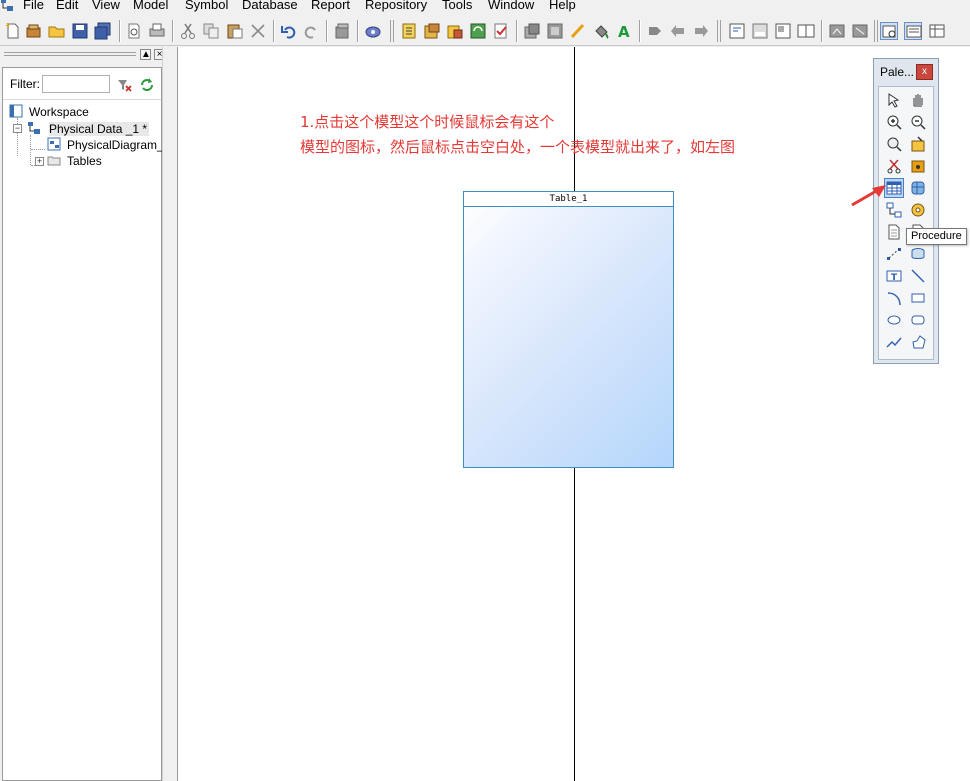  Describe the element at coordinates (289, 31) in the screenshot. I see `undo-icon` at that location.